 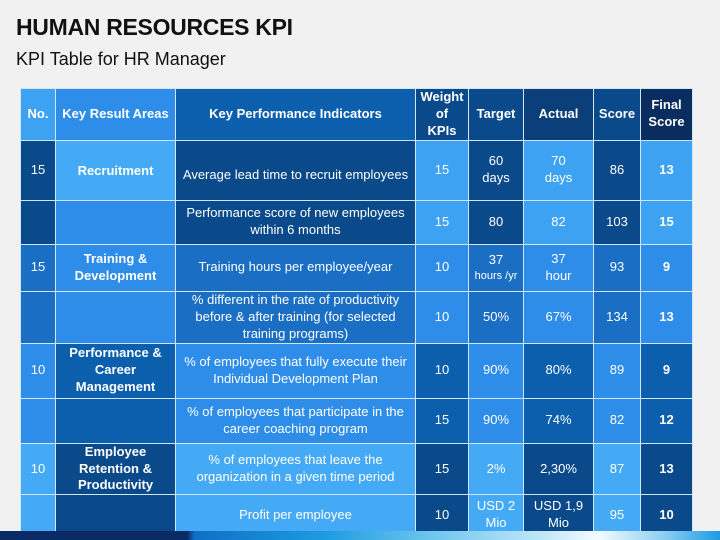 I want to click on cell-actual: 70 days, so click(x=558, y=170).